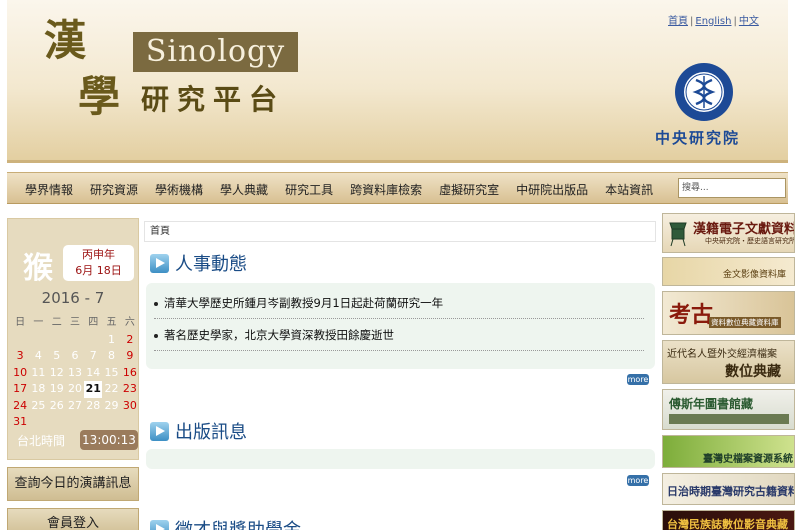 This screenshot has height=530, width=800. What do you see at coordinates (73, 519) in the screenshot?
I see `member-login-button: 會員登入` at bounding box center [73, 519].